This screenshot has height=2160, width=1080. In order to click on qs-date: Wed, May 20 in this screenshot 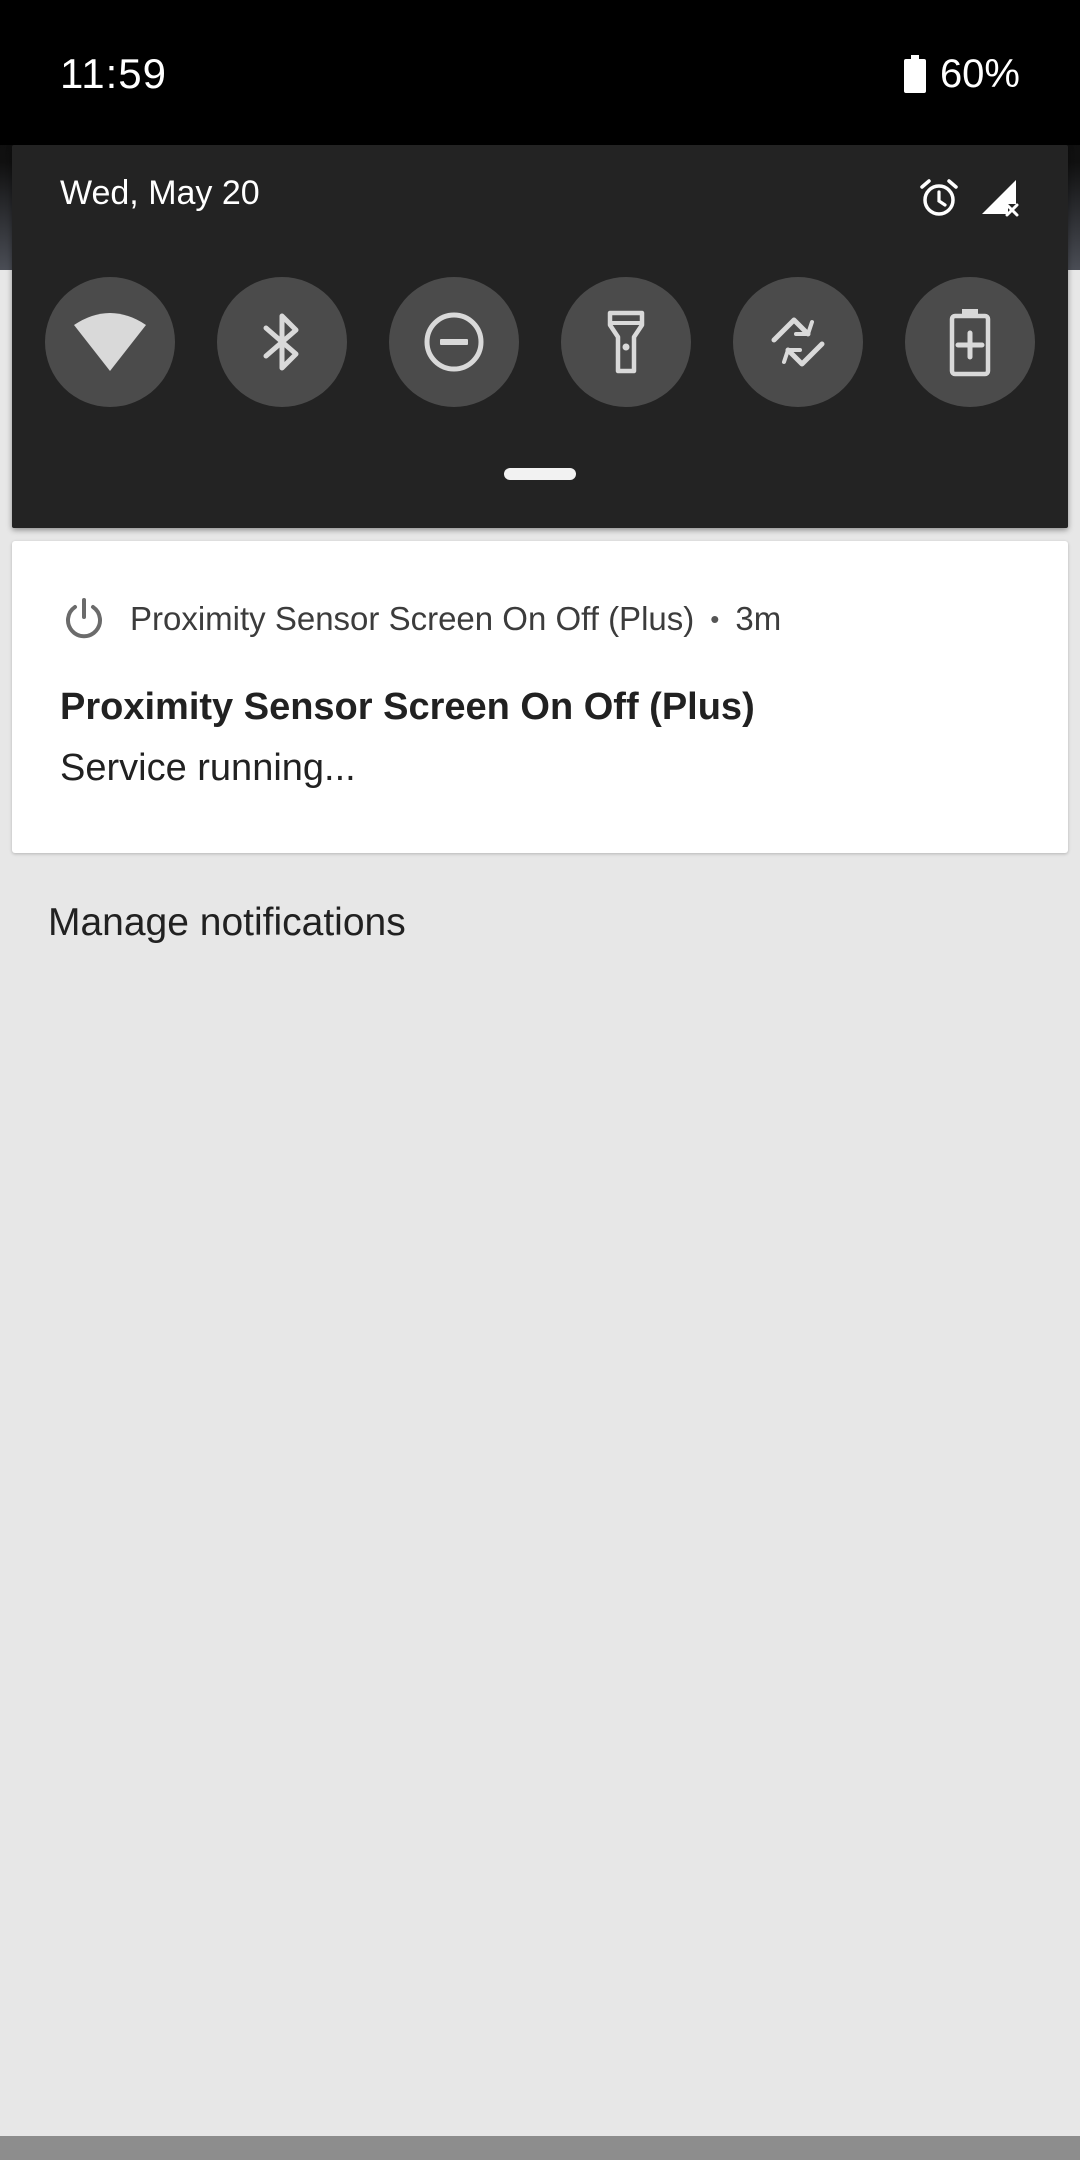, I will do `click(160, 193)`.